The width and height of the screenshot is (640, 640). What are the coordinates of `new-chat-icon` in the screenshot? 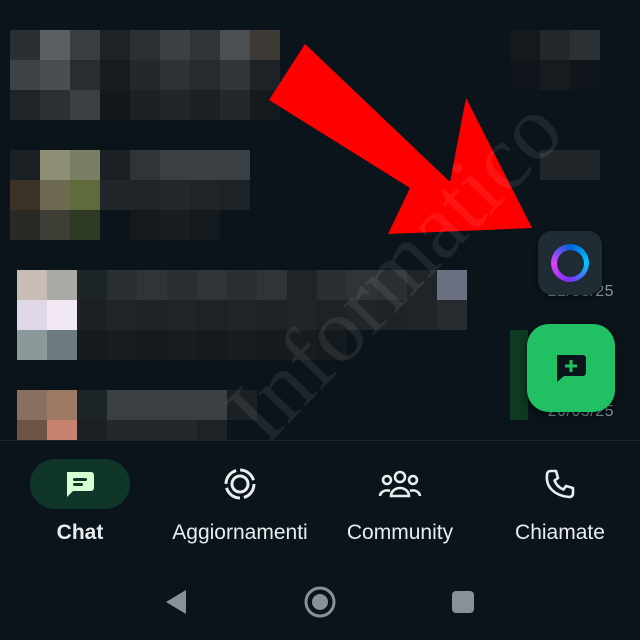 It's located at (571, 368).